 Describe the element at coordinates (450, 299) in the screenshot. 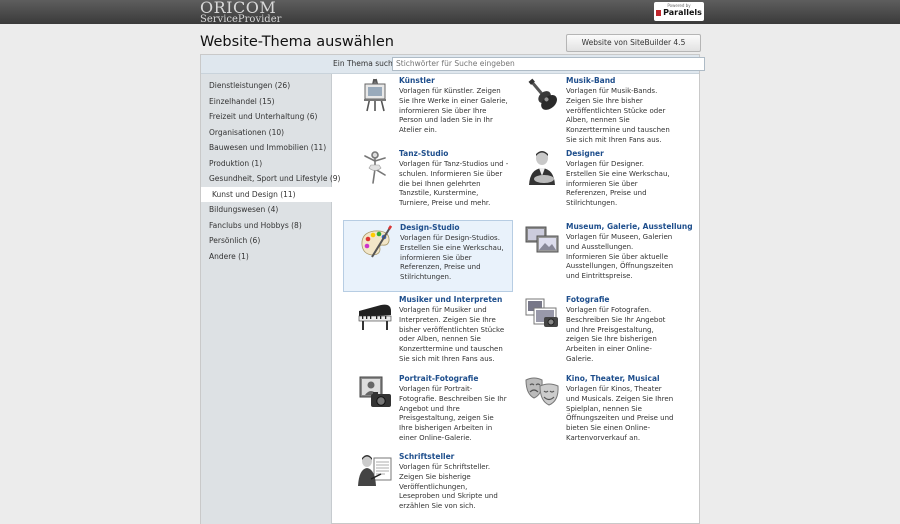

I see `theme-title-link: Musiker und Interpreten` at that location.